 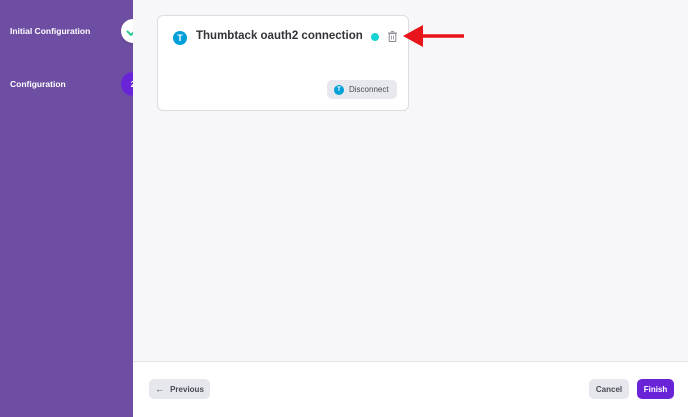 I want to click on previous-button: ← Previous, so click(x=179, y=389).